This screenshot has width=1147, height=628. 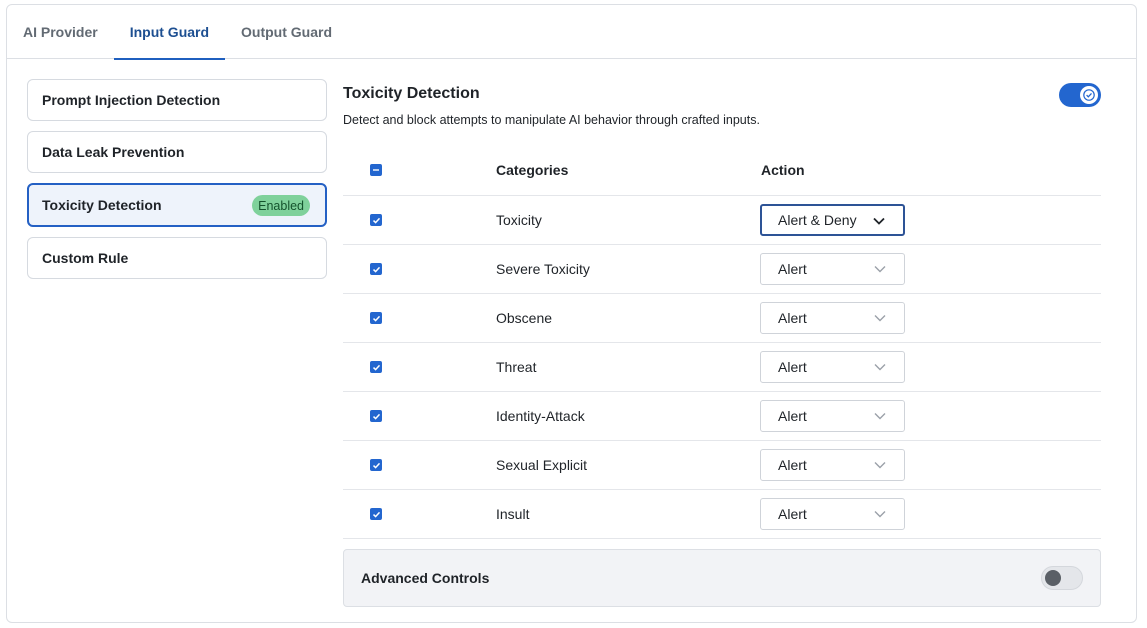 I want to click on advanced-controls-section: Advanced Controls, so click(x=722, y=578).